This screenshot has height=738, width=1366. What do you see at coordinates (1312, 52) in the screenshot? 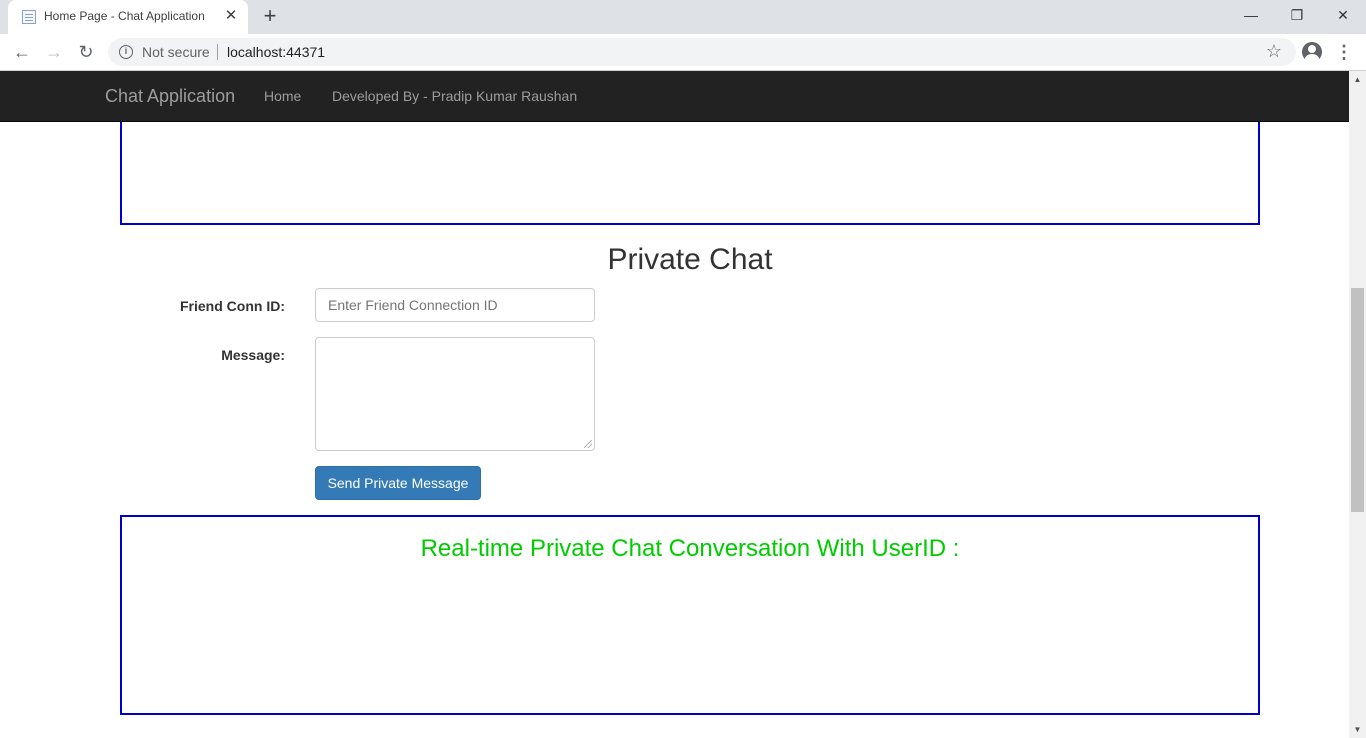
I see `profile-avatar-icon` at bounding box center [1312, 52].